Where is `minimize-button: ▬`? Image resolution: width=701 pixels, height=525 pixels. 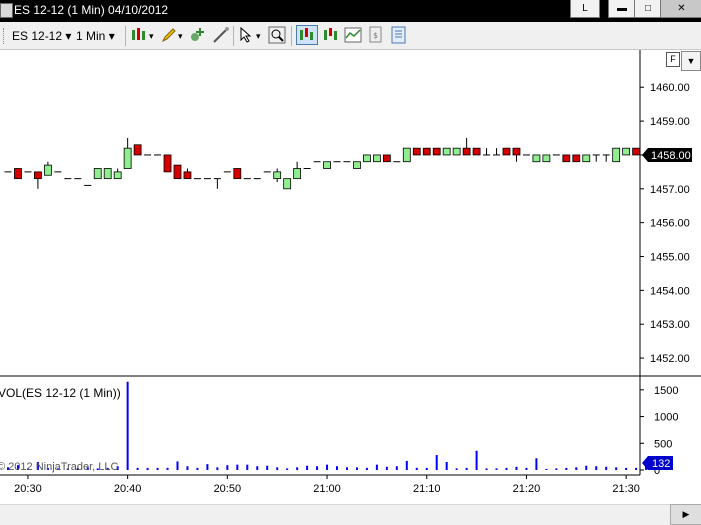
minimize-button: ▬ is located at coordinates (622, 9).